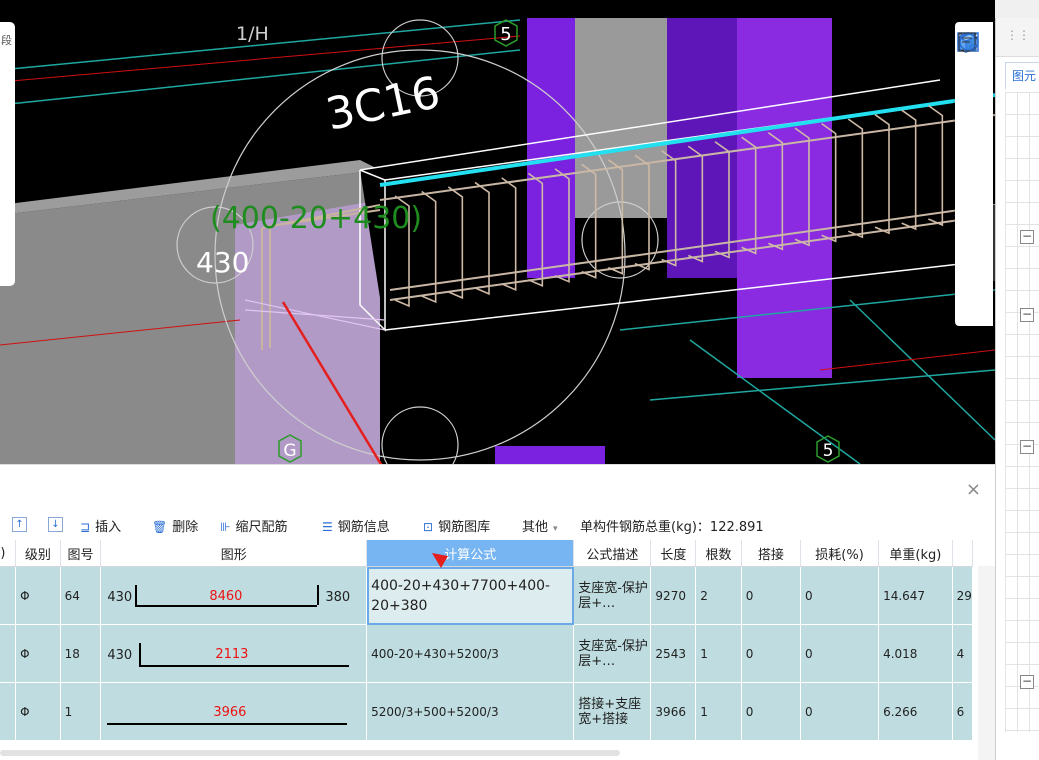  I want to click on col-header-formula: 计算公式, so click(470, 553).